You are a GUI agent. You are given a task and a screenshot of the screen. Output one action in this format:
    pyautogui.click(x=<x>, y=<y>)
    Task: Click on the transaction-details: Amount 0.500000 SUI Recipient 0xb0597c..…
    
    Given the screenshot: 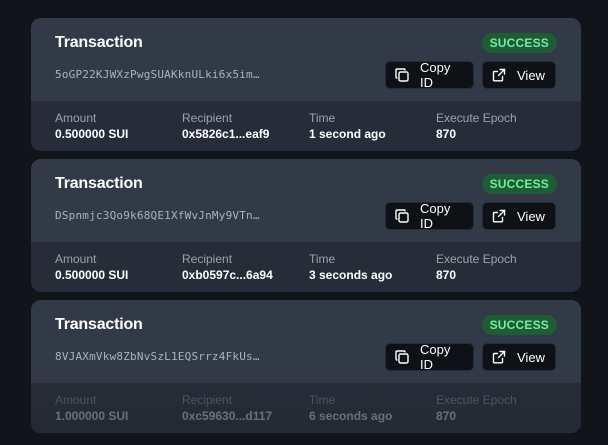 What is the action you would take?
    pyautogui.click(x=306, y=267)
    